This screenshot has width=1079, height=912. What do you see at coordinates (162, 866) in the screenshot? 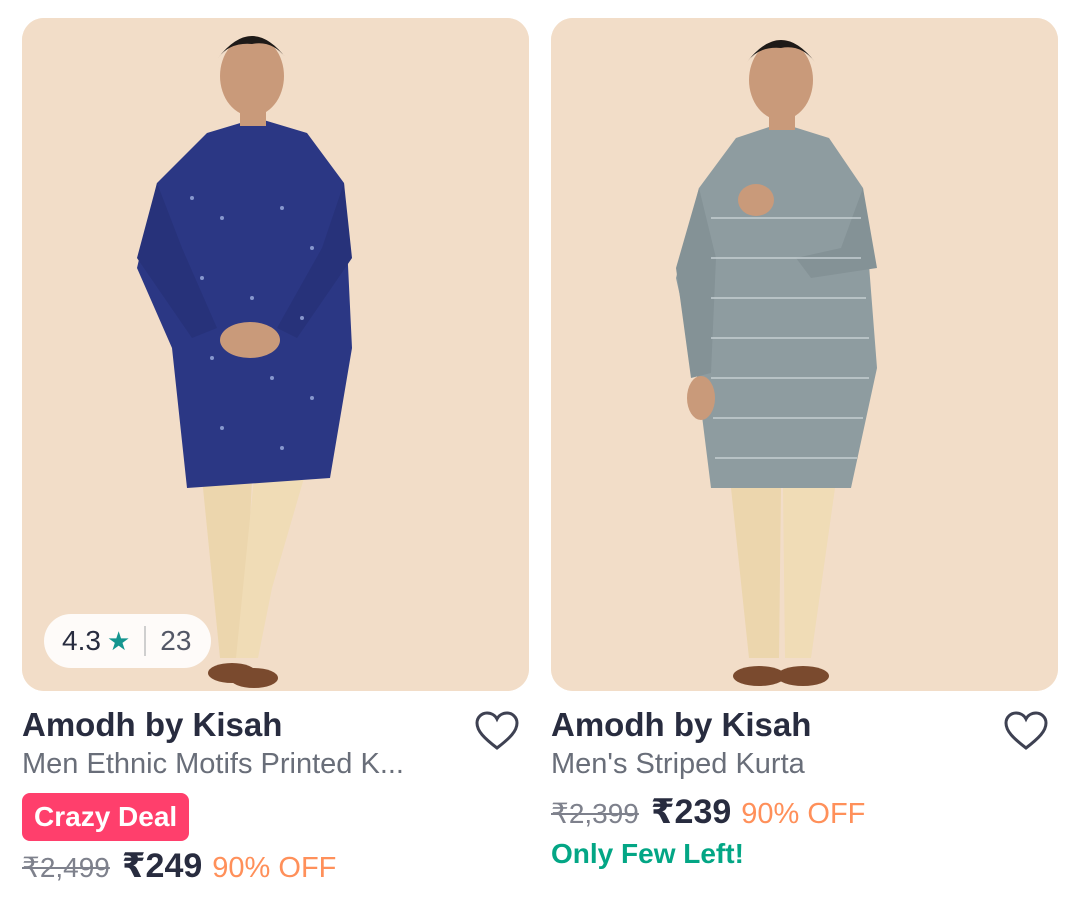
I see `selling-price: ₹249` at bounding box center [162, 866].